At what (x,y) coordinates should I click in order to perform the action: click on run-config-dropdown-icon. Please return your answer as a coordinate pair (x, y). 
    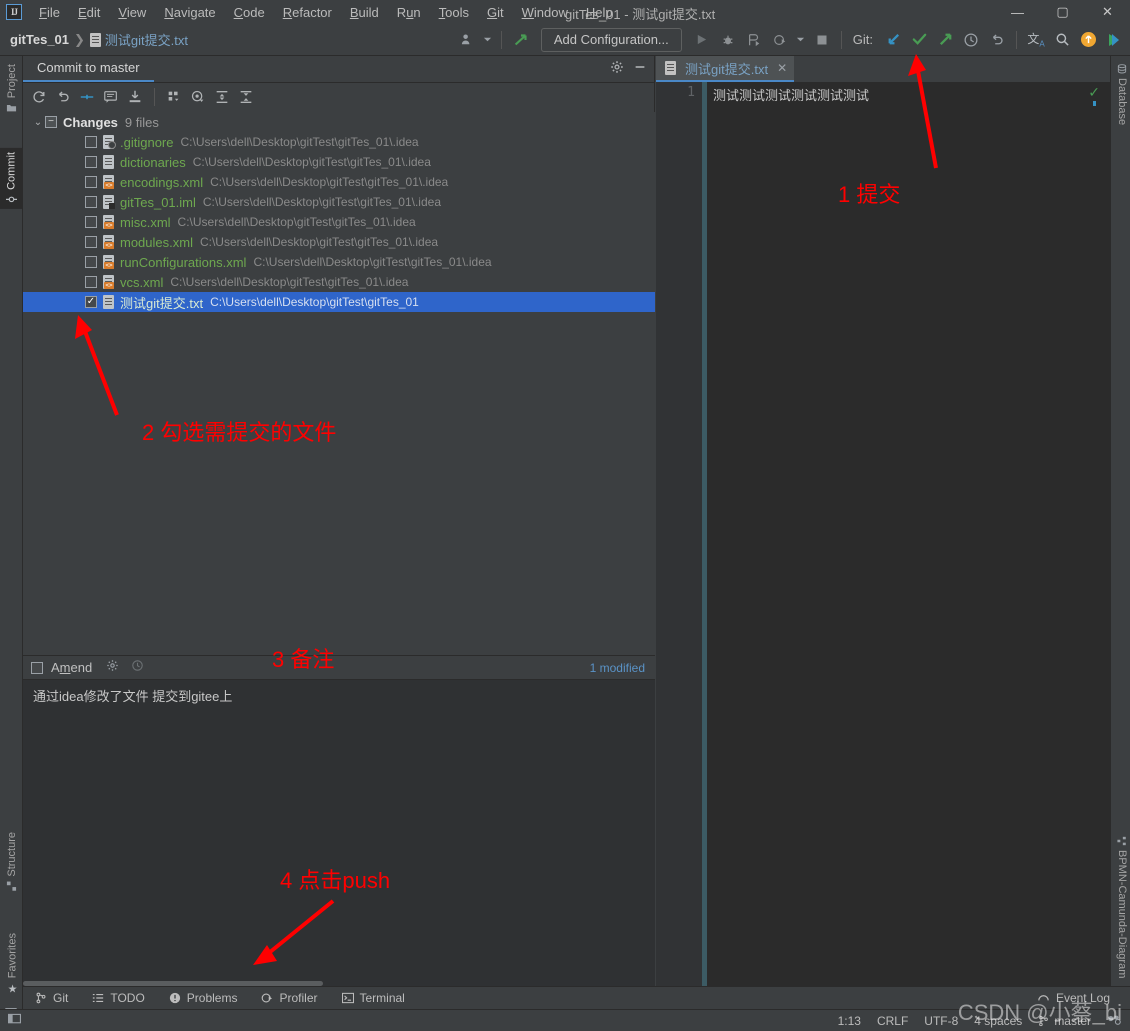
    Looking at the image, I should click on (801, 40).